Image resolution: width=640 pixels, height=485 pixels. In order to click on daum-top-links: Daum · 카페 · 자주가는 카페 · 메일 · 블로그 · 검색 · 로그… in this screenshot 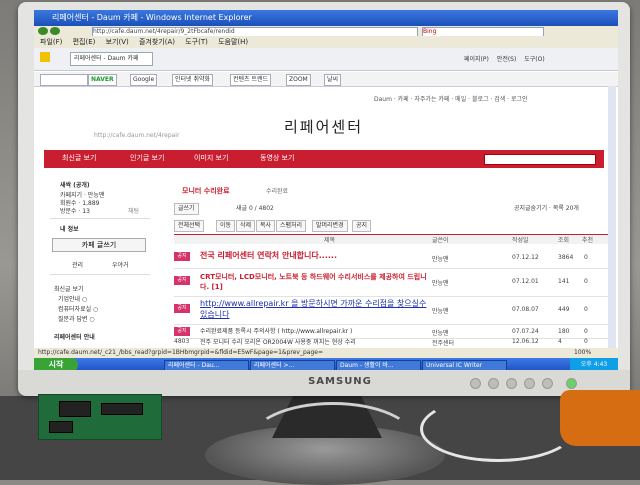, I will do `click(474, 98)`.